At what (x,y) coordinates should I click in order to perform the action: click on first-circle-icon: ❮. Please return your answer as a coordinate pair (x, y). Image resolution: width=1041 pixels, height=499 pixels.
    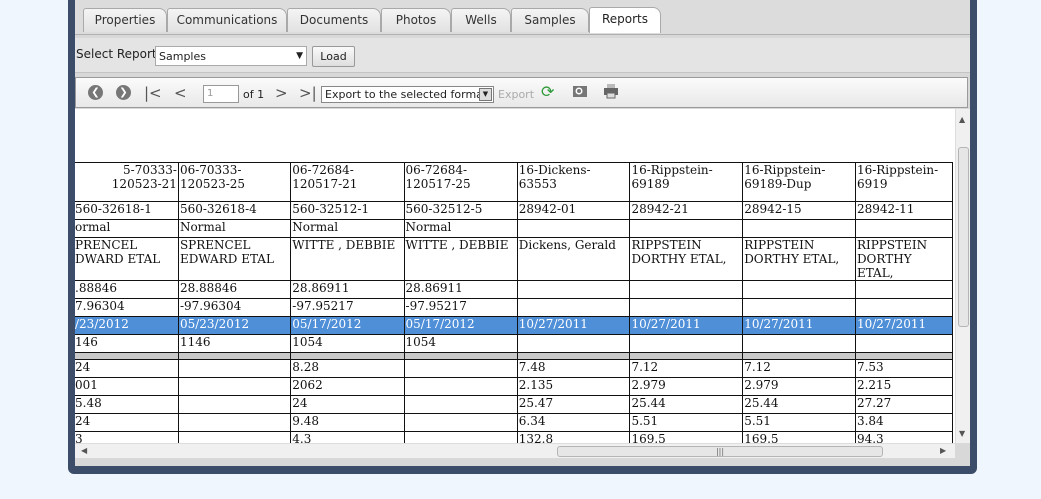
    Looking at the image, I should click on (95, 92).